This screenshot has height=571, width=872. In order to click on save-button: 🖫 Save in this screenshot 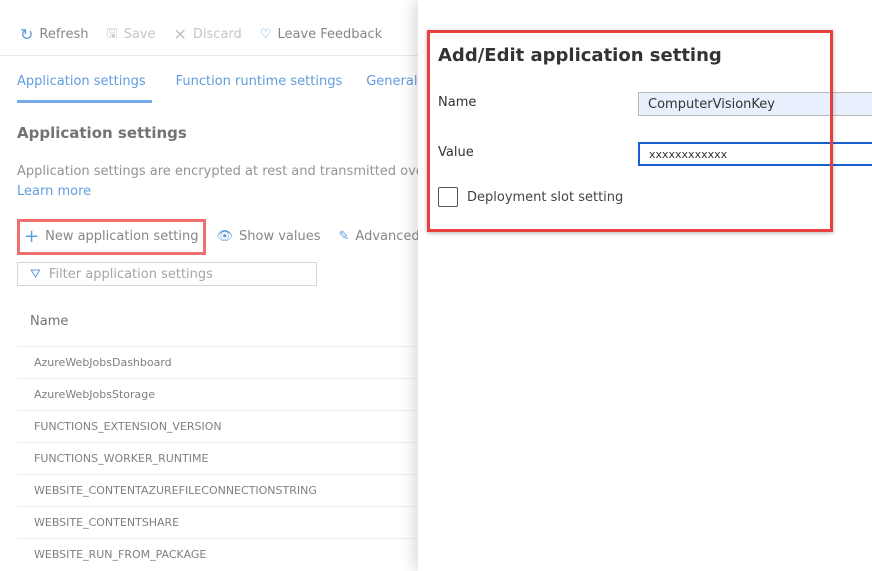, I will do `click(131, 35)`.